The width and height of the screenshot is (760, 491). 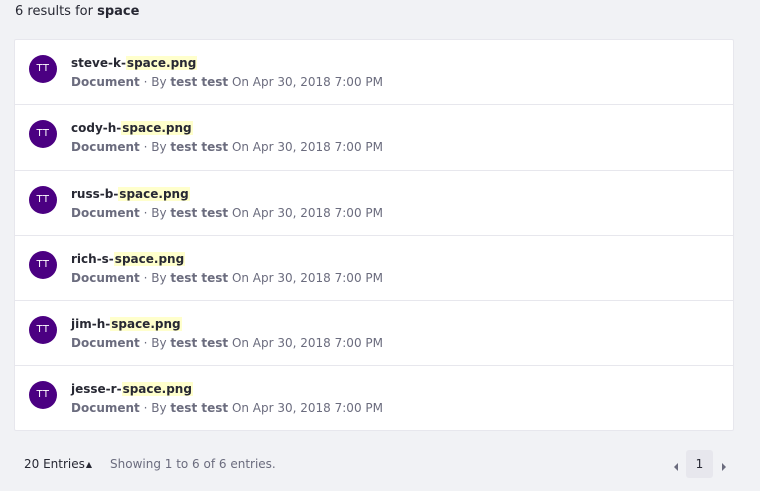 I want to click on entries-per-page-select: 20 Entries▲︎, so click(x=58, y=464).